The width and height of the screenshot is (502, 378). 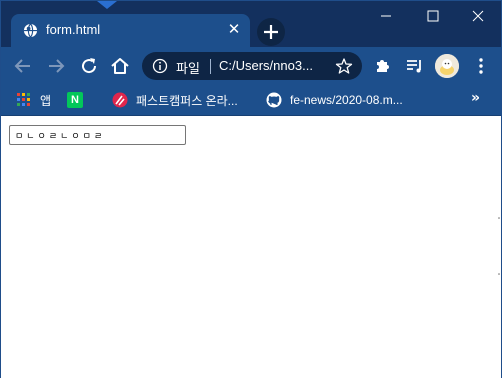 I want to click on minimize-button, so click(x=386, y=16).